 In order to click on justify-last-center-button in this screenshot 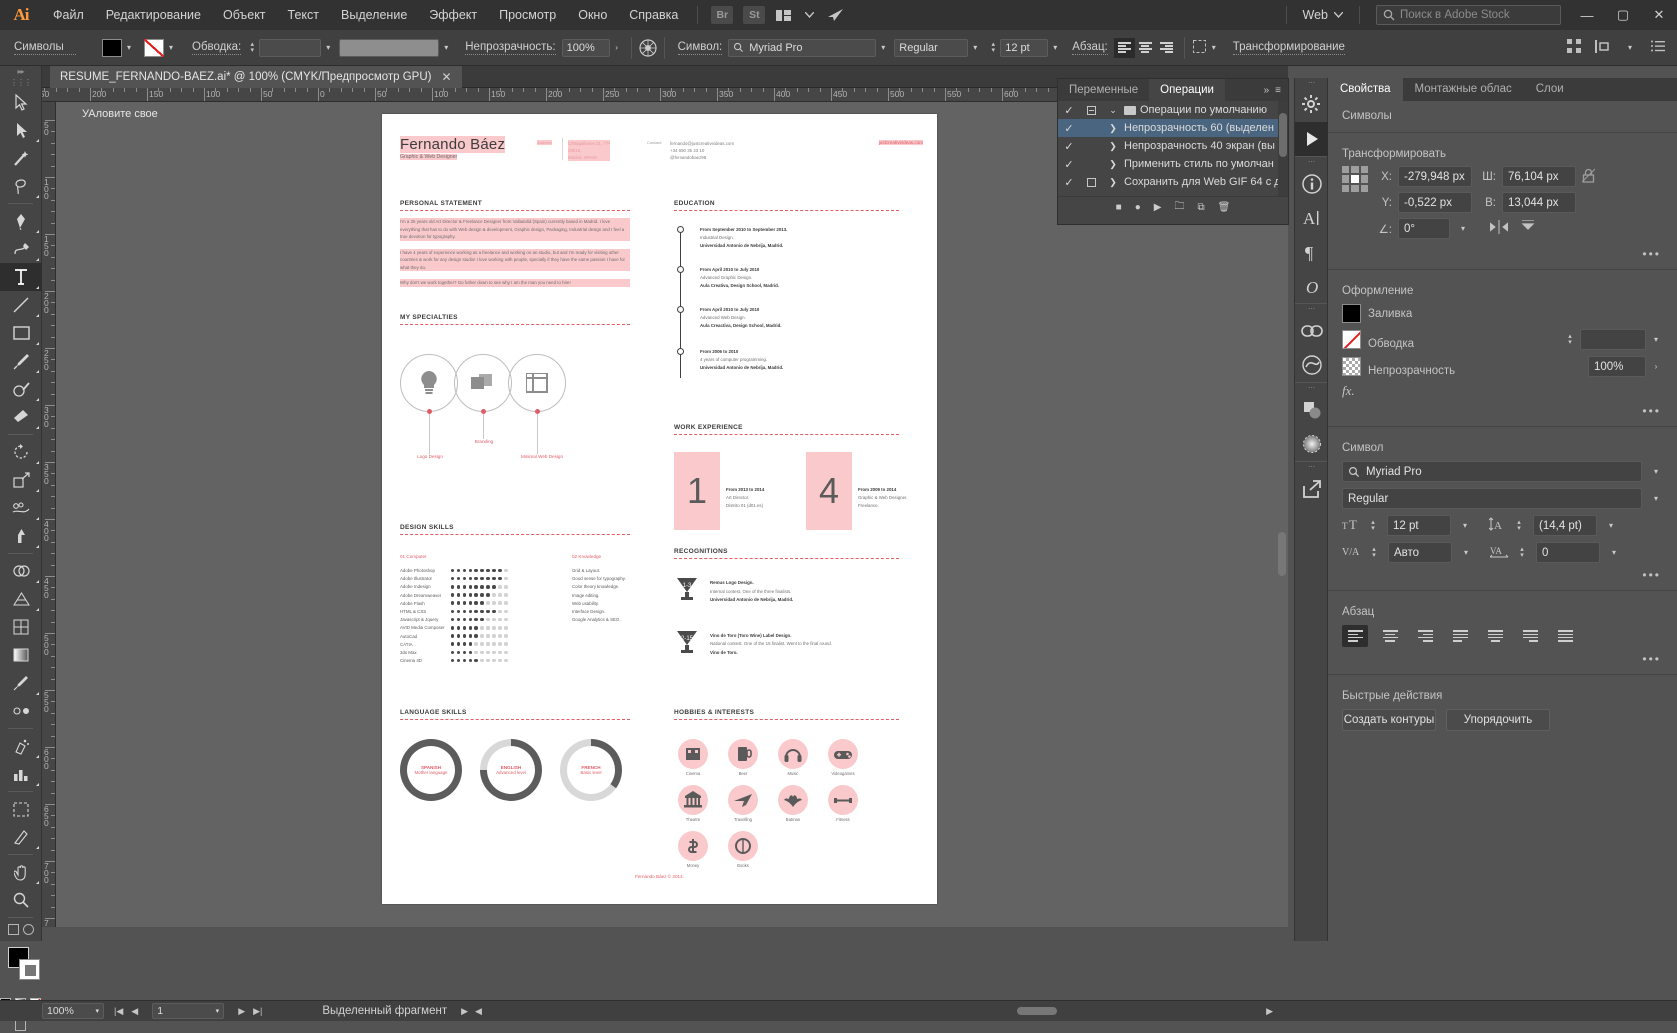, I will do `click(1495, 636)`.